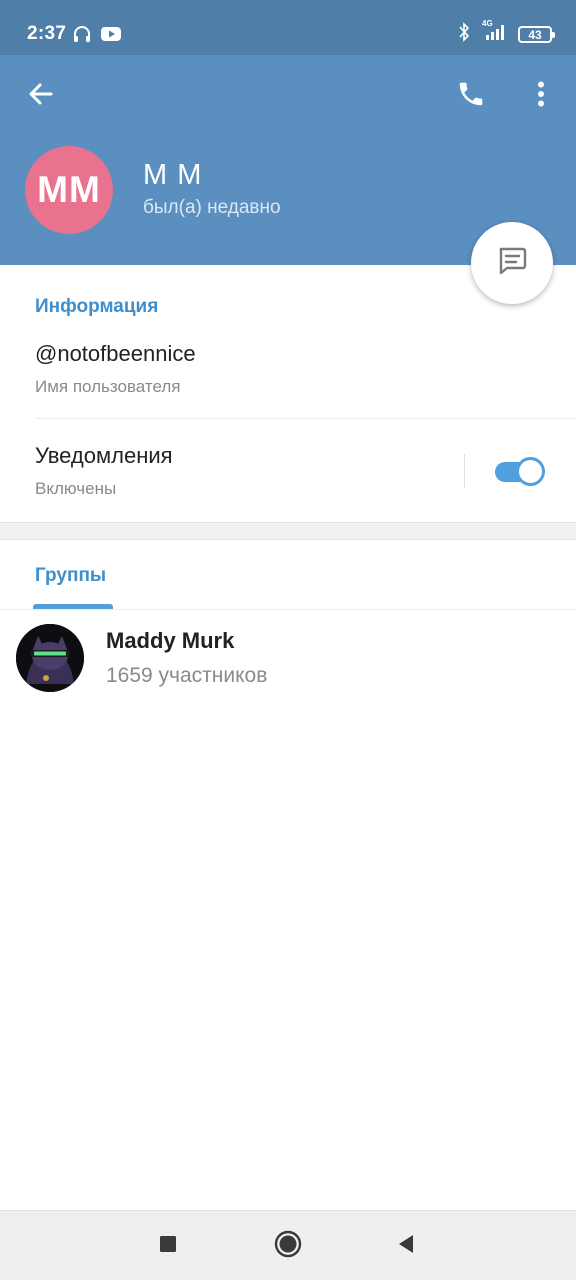  Describe the element at coordinates (47, 33) in the screenshot. I see `status-time: 2:37` at that location.